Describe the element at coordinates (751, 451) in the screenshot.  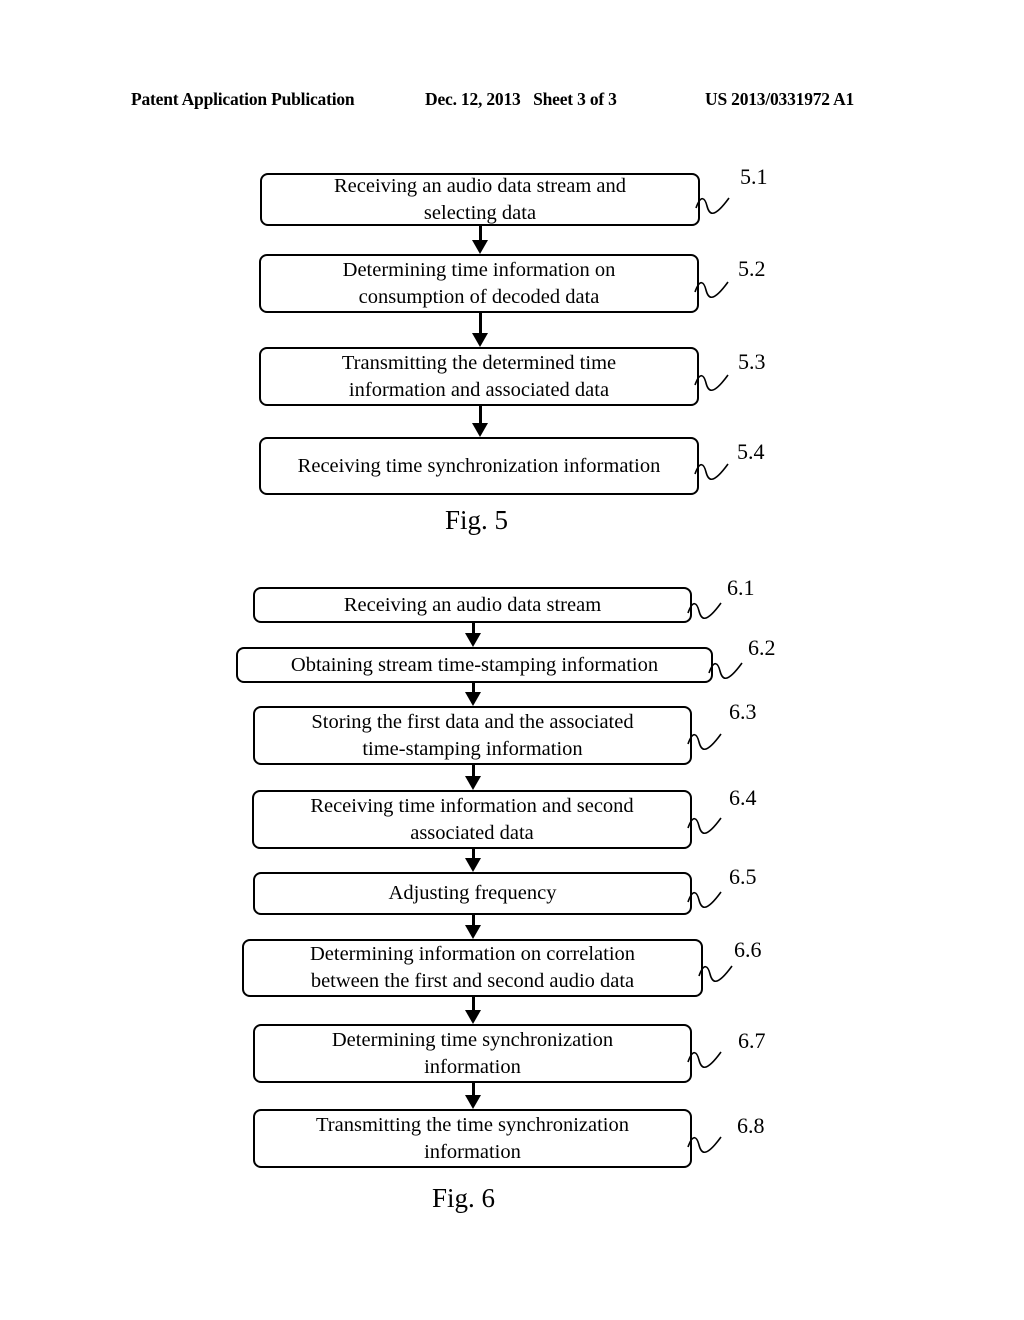
I see `reference-numeral: 5.4` at that location.